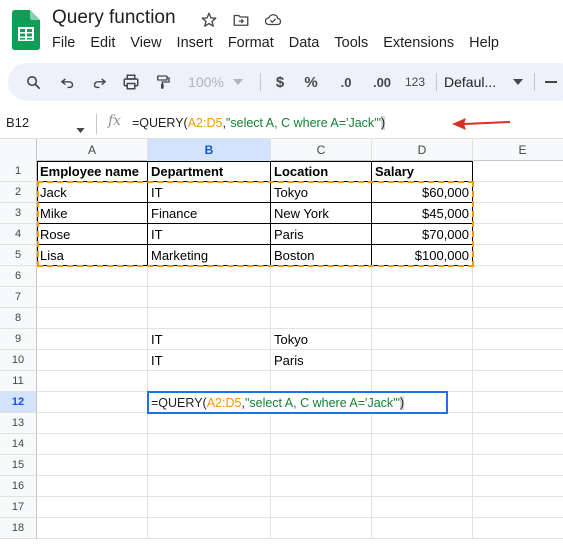  What do you see at coordinates (321, 234) in the screenshot?
I see `cell-c4: Paris` at bounding box center [321, 234].